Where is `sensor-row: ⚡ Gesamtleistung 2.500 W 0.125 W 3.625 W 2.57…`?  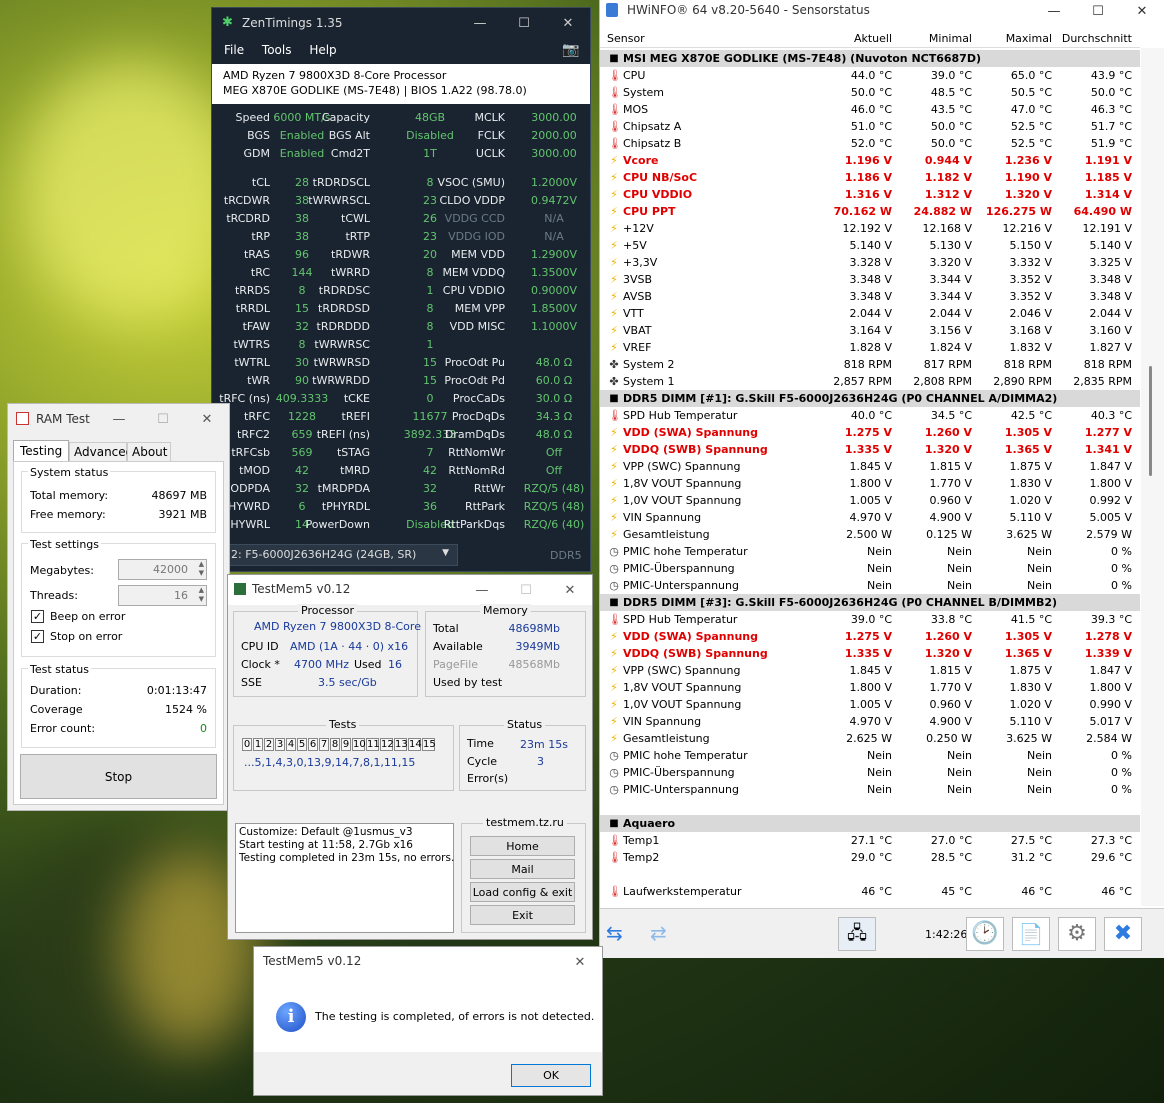
sensor-row: ⚡ Gesamtleistung 2.500 W 0.125 W 3.625 W 2.57… is located at coordinates (870, 534).